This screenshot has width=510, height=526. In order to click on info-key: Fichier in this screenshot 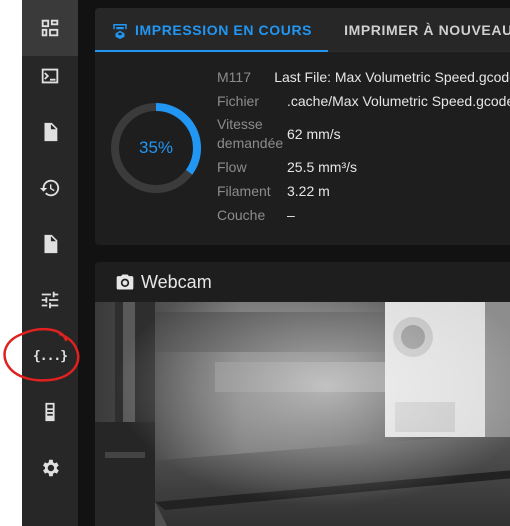, I will do `click(238, 101)`.